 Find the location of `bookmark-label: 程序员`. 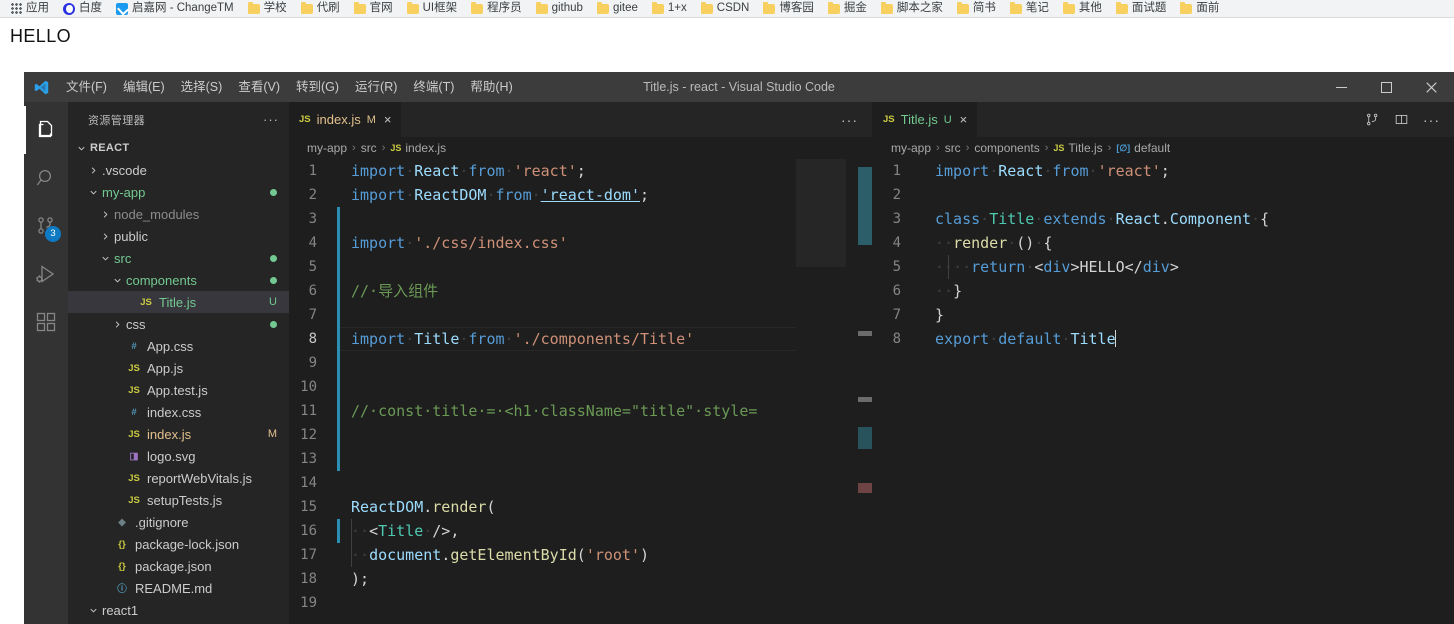

bookmark-label: 程序员 is located at coordinates (504, 8).